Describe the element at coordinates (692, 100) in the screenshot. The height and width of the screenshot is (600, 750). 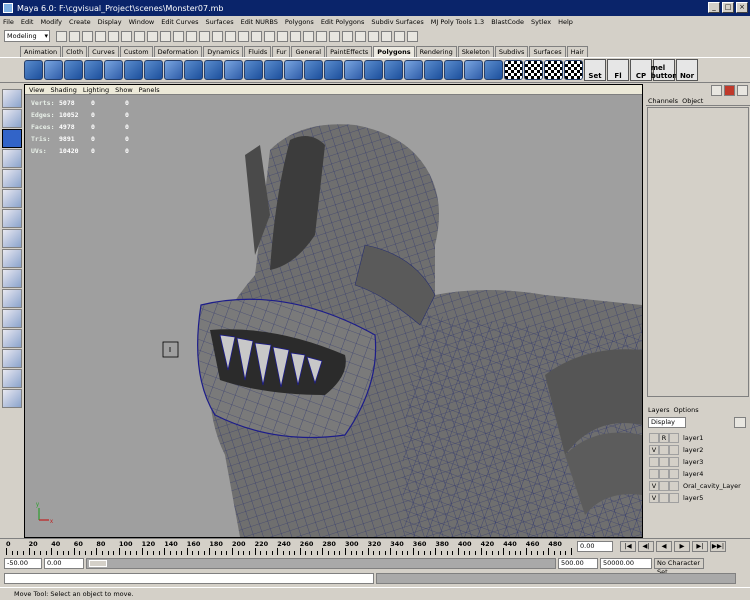
I see `channel-menu-object: Object` at that location.